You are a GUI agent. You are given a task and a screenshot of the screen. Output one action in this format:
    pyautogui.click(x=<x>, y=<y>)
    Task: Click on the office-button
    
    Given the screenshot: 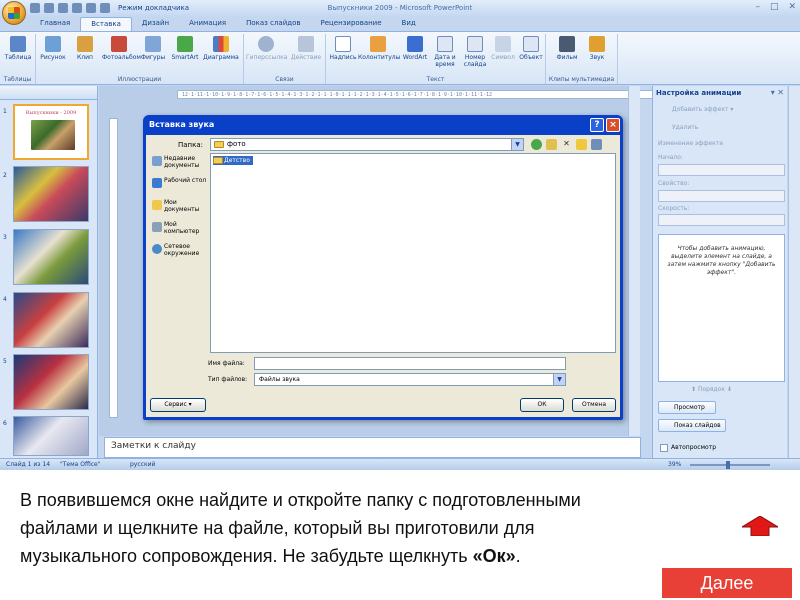 What is the action you would take?
    pyautogui.click(x=14, y=13)
    